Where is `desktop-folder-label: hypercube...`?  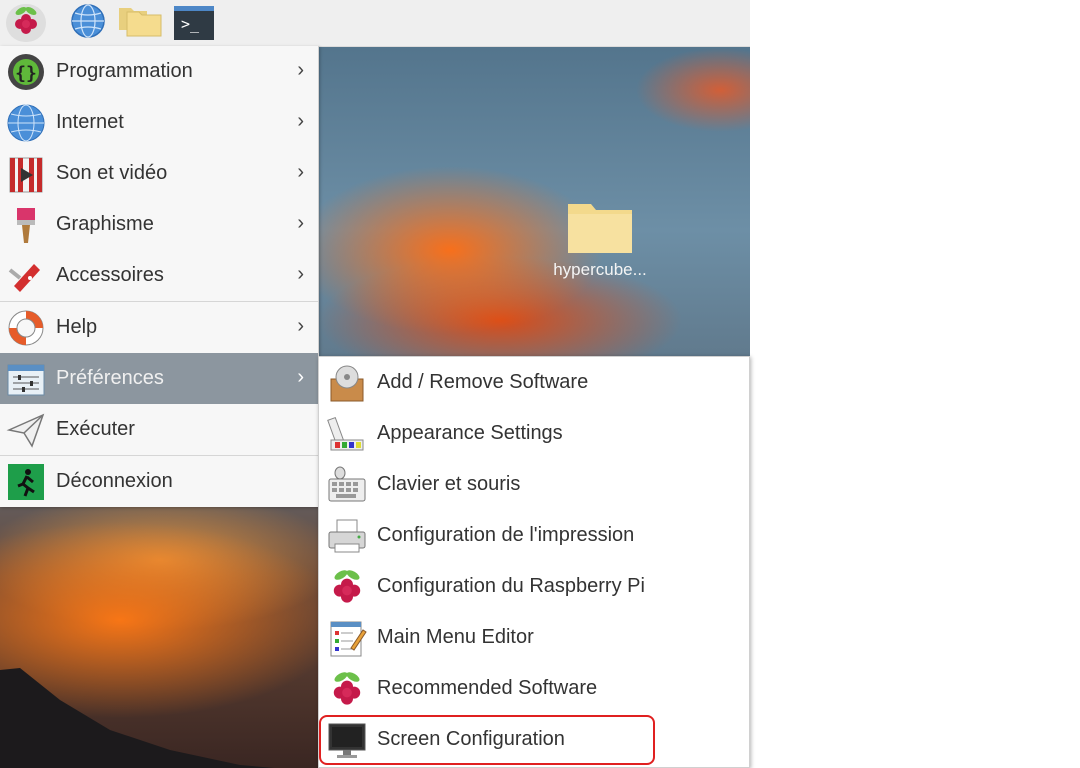
desktop-folder-label: hypercube... is located at coordinates (600, 269).